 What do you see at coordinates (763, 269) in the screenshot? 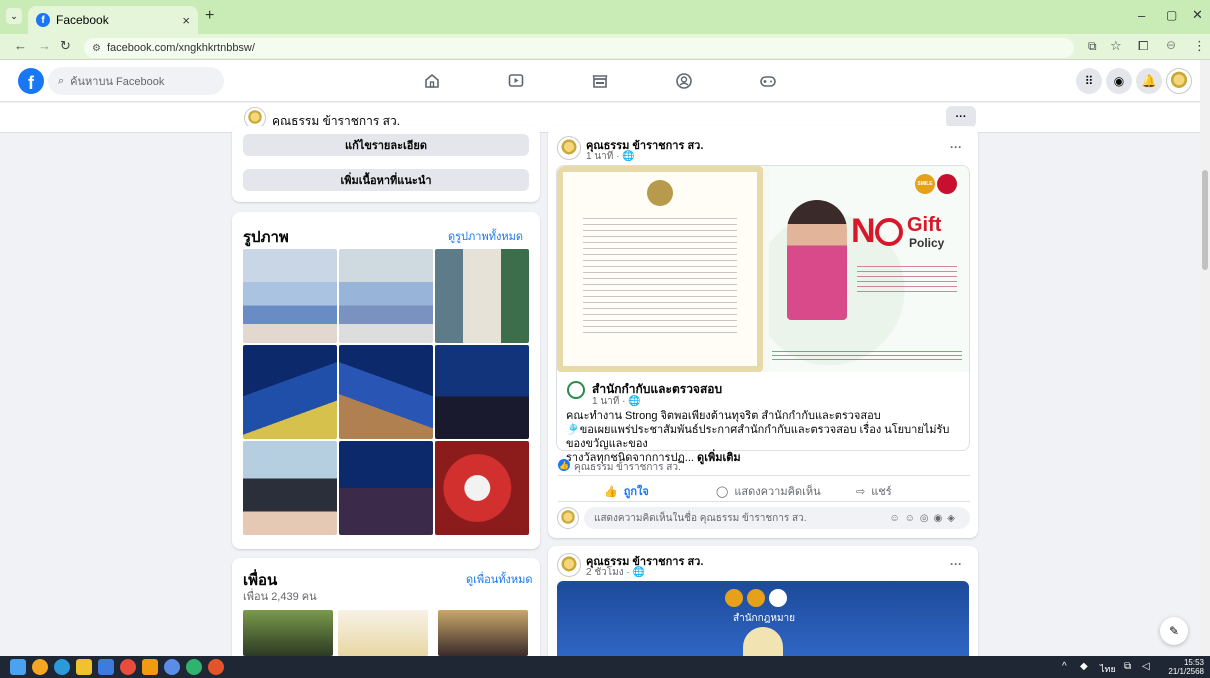
I see `post-image: SMILE N Gift Policy` at bounding box center [763, 269].